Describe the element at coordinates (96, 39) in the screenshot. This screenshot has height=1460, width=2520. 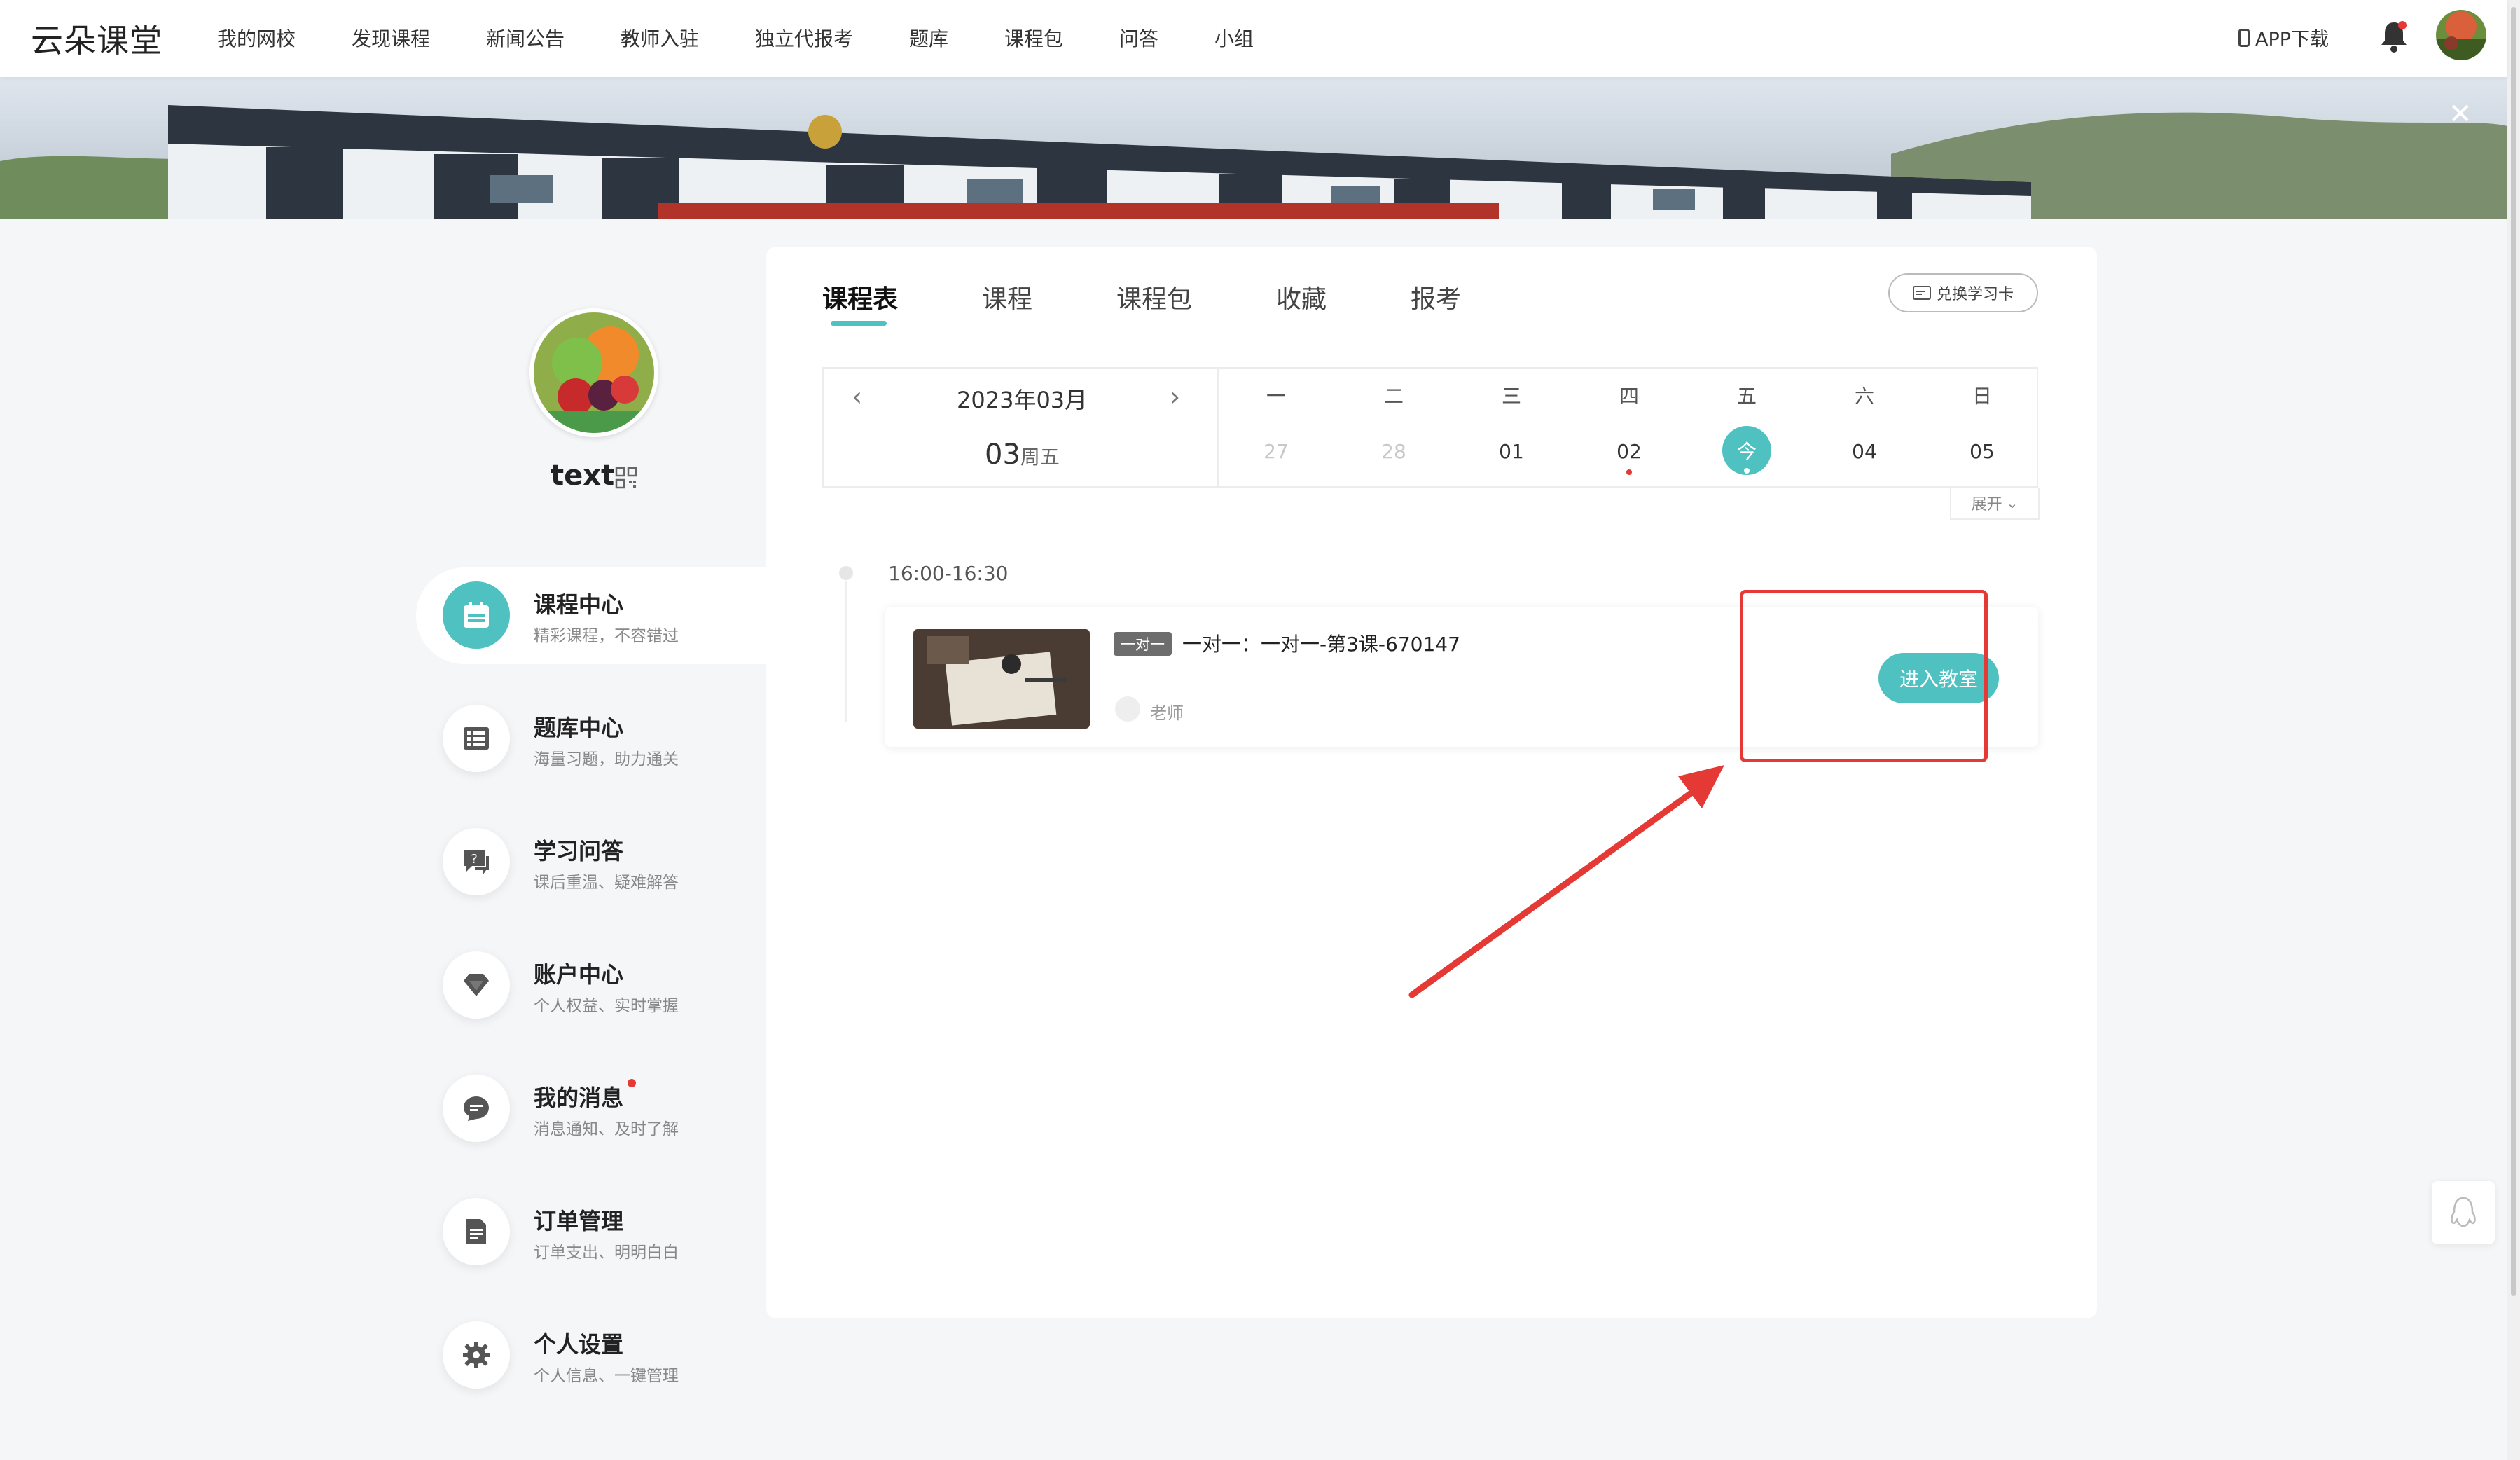
I see `site-logo: 云朵课堂` at that location.